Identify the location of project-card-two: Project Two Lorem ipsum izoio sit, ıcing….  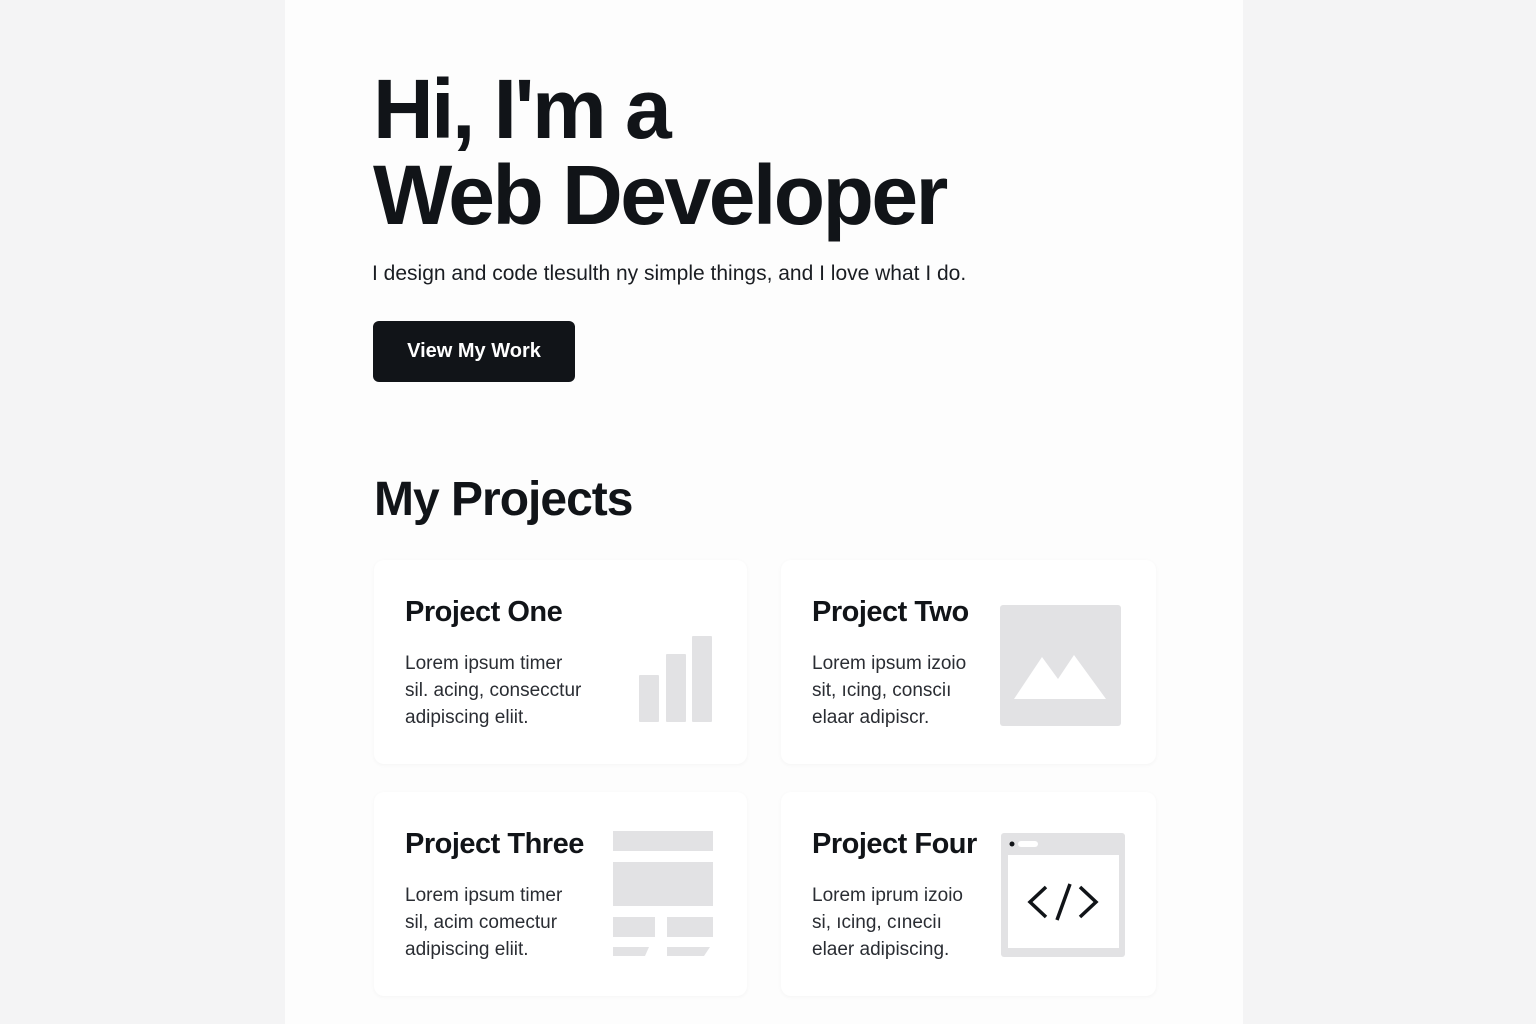
(968, 662).